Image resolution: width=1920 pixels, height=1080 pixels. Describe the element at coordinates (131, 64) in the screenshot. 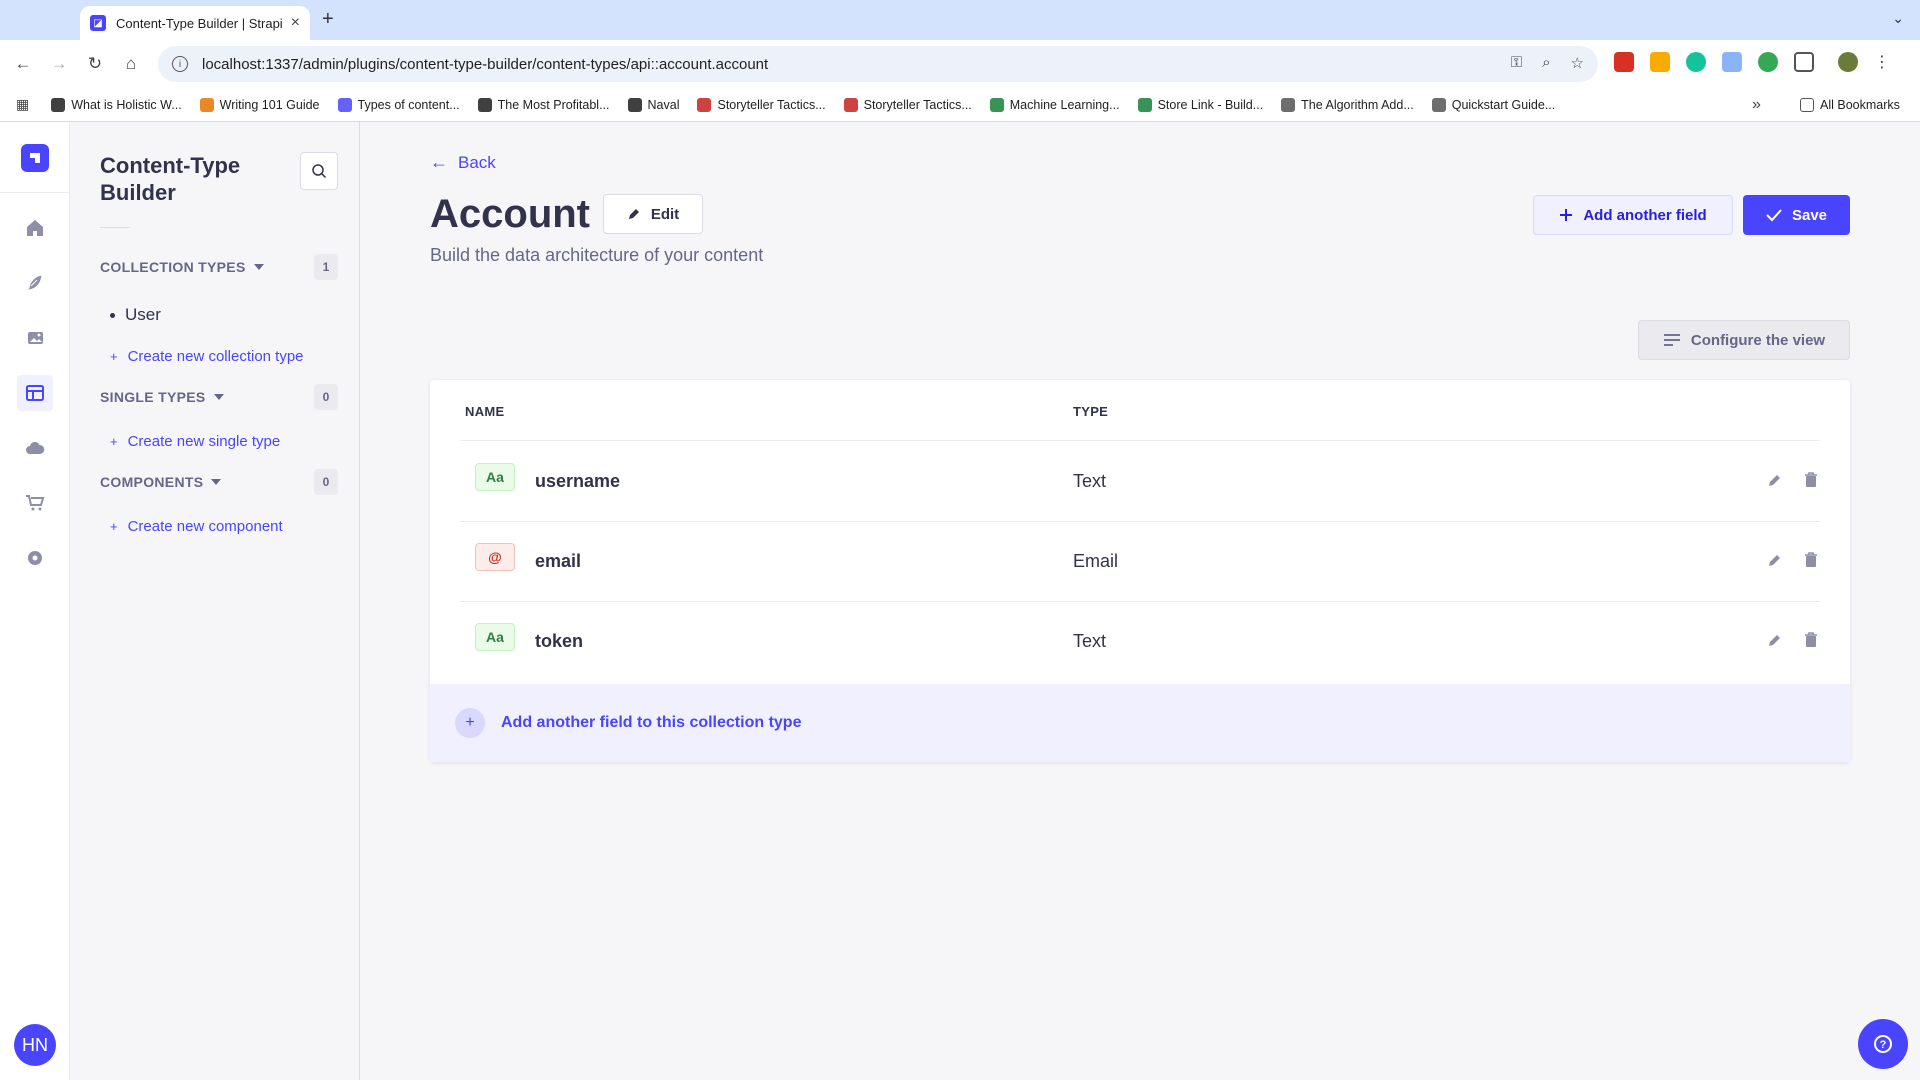

I see `home-icon: ⌂` at that location.